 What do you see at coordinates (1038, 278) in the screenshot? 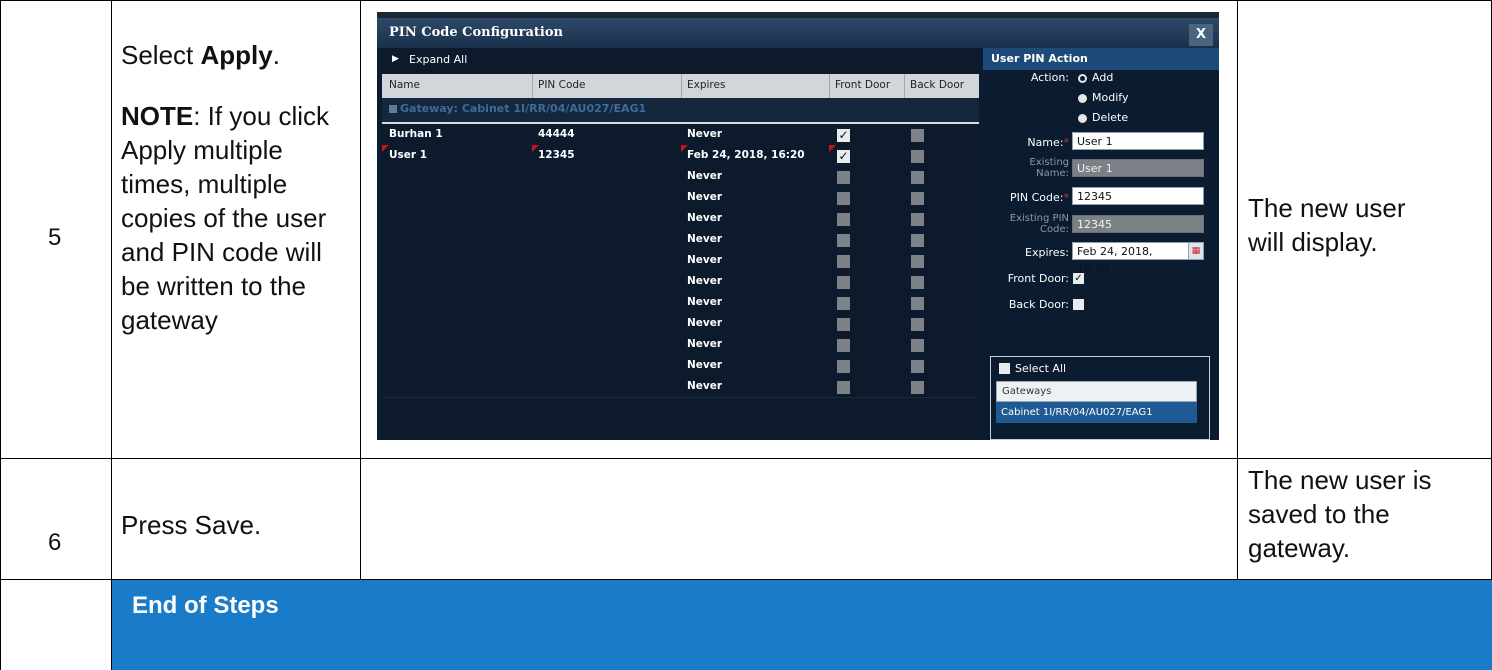
I see `front-door-label: Front Door:` at bounding box center [1038, 278].